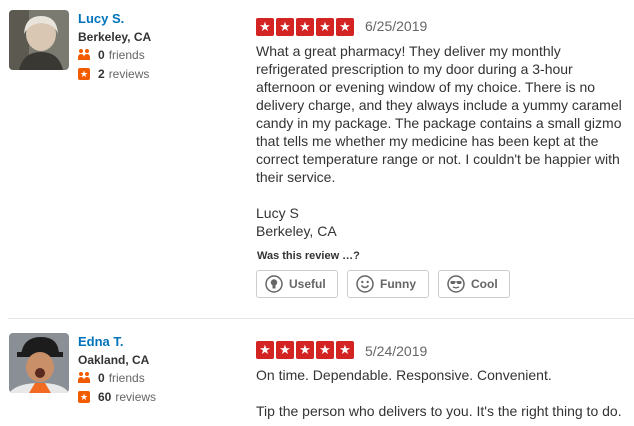 This screenshot has width=634, height=426. What do you see at coordinates (308, 256) in the screenshot?
I see `helpful-prompt: Was this review …?` at bounding box center [308, 256].